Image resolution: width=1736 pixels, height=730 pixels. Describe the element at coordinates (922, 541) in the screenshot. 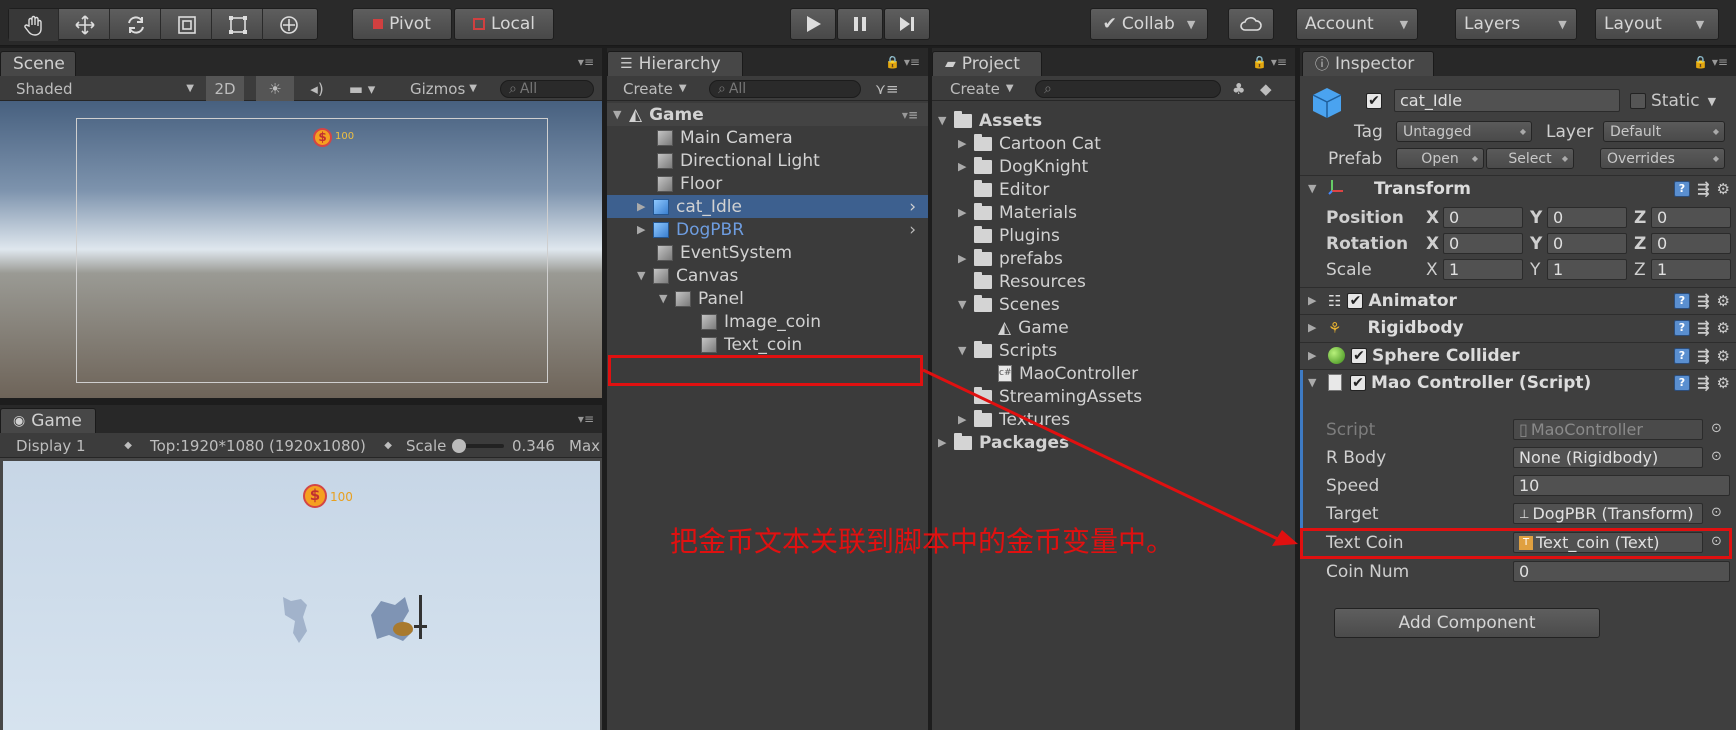

I see `annotation-text: 把金币文本关联到脚本中的金币变量中。` at that location.